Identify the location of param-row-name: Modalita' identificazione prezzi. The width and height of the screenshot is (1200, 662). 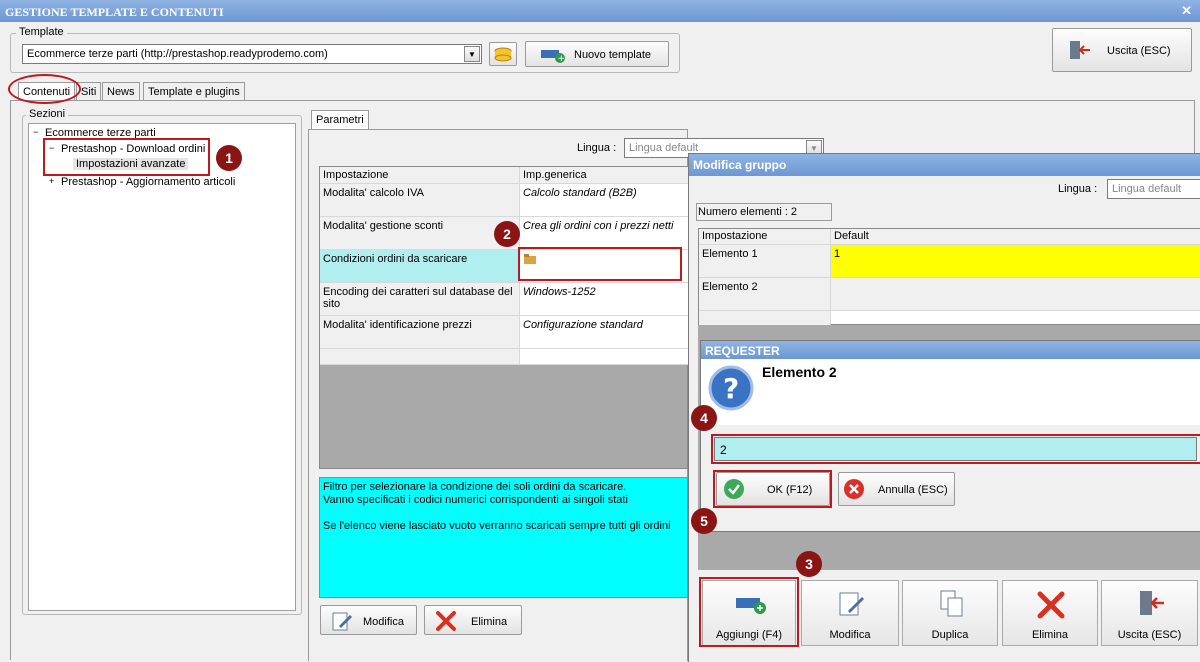
(420, 332).